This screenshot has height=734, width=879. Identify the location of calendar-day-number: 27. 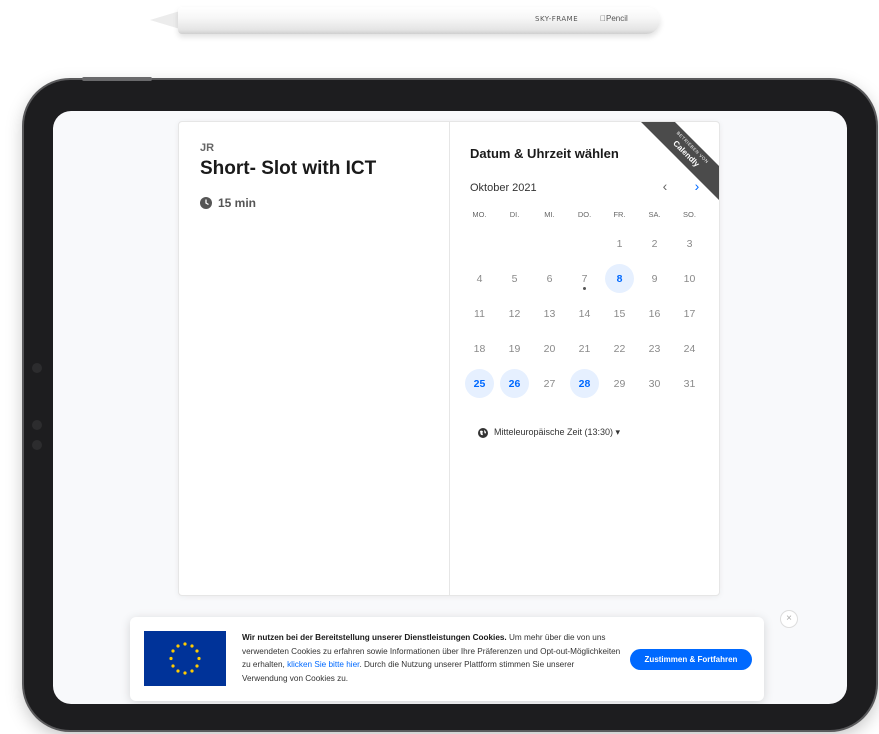
(549, 383).